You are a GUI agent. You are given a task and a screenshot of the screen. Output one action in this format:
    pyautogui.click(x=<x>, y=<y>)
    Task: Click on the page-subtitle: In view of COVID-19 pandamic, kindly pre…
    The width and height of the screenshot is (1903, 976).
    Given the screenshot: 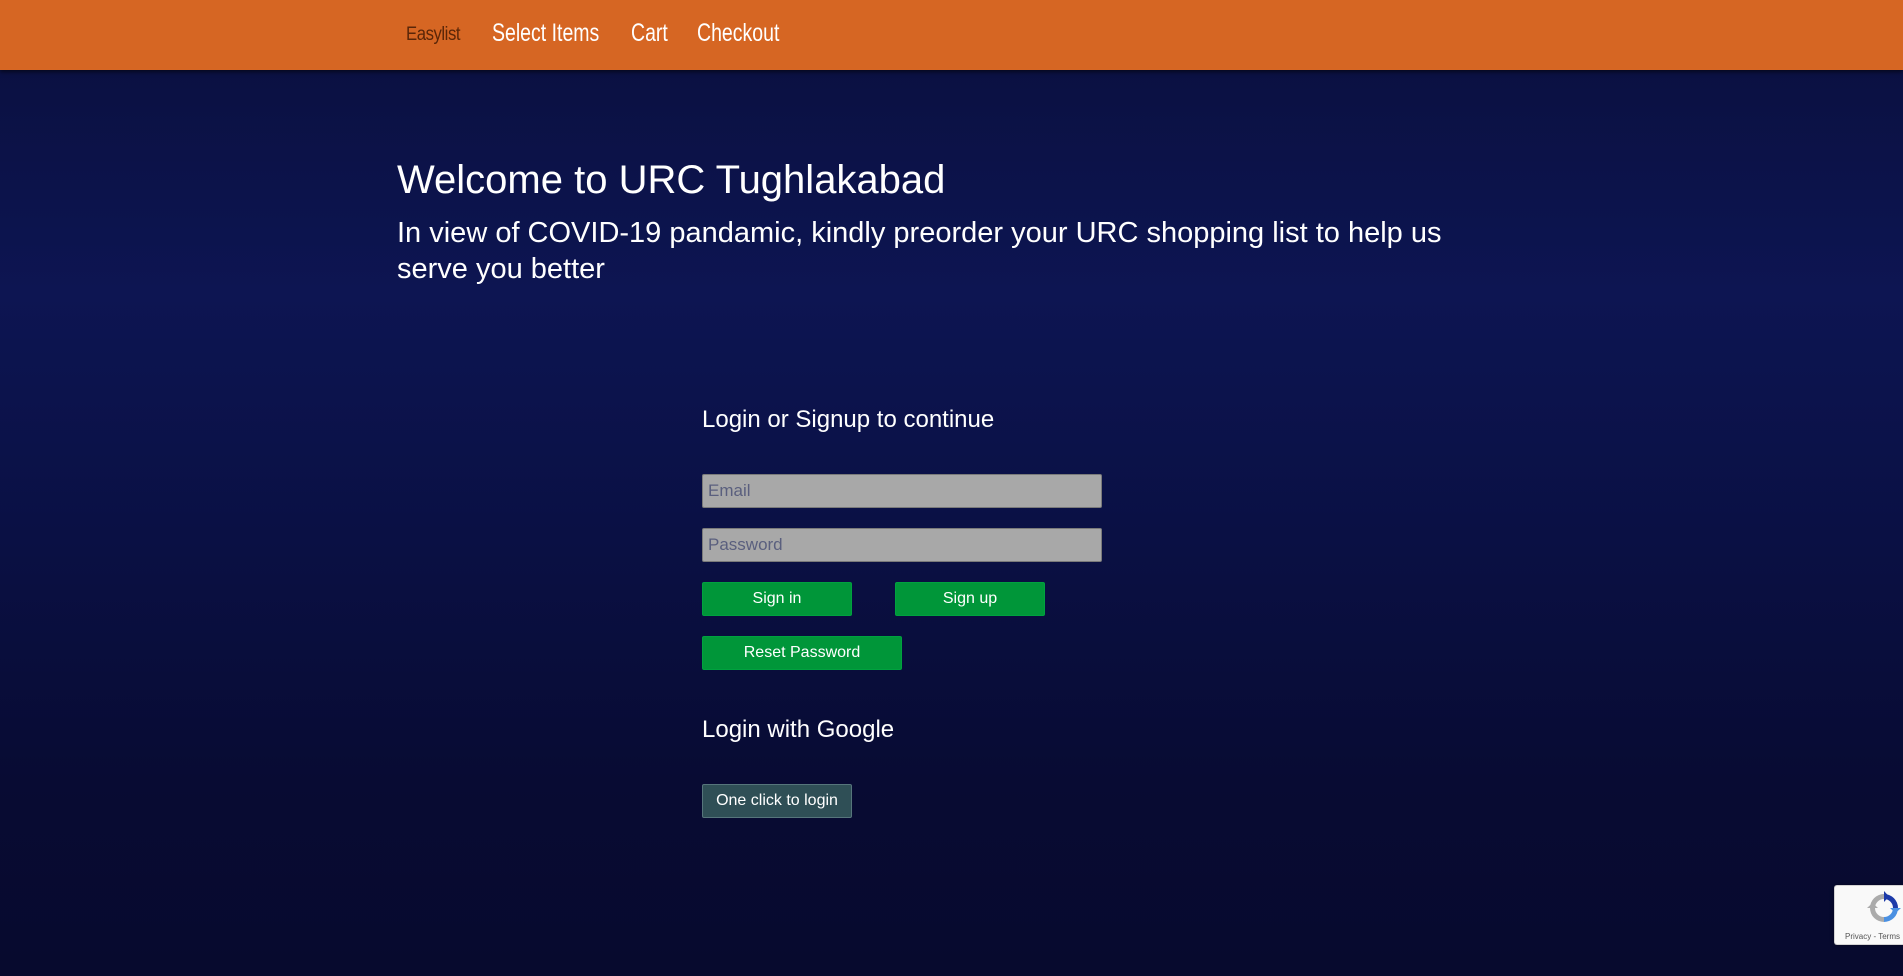 What is the action you would take?
    pyautogui.click(x=919, y=251)
    